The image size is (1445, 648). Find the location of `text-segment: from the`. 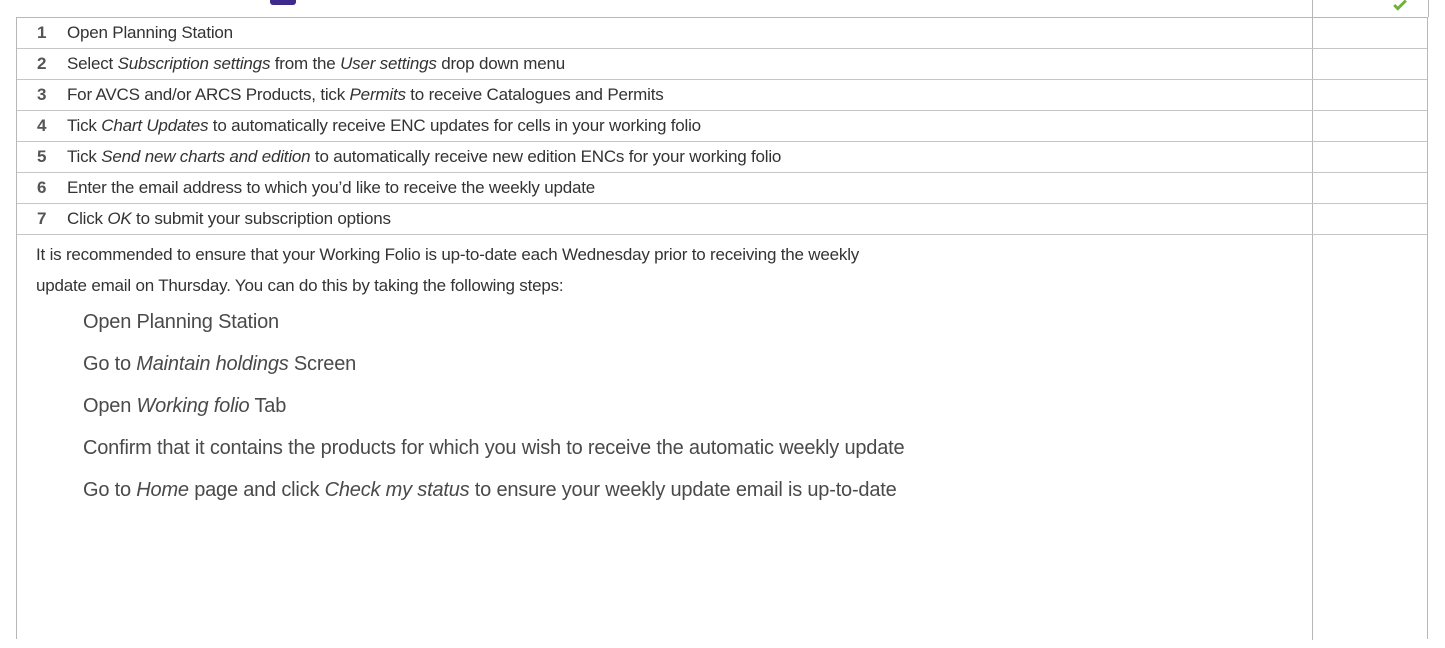

text-segment: from the is located at coordinates (305, 63).